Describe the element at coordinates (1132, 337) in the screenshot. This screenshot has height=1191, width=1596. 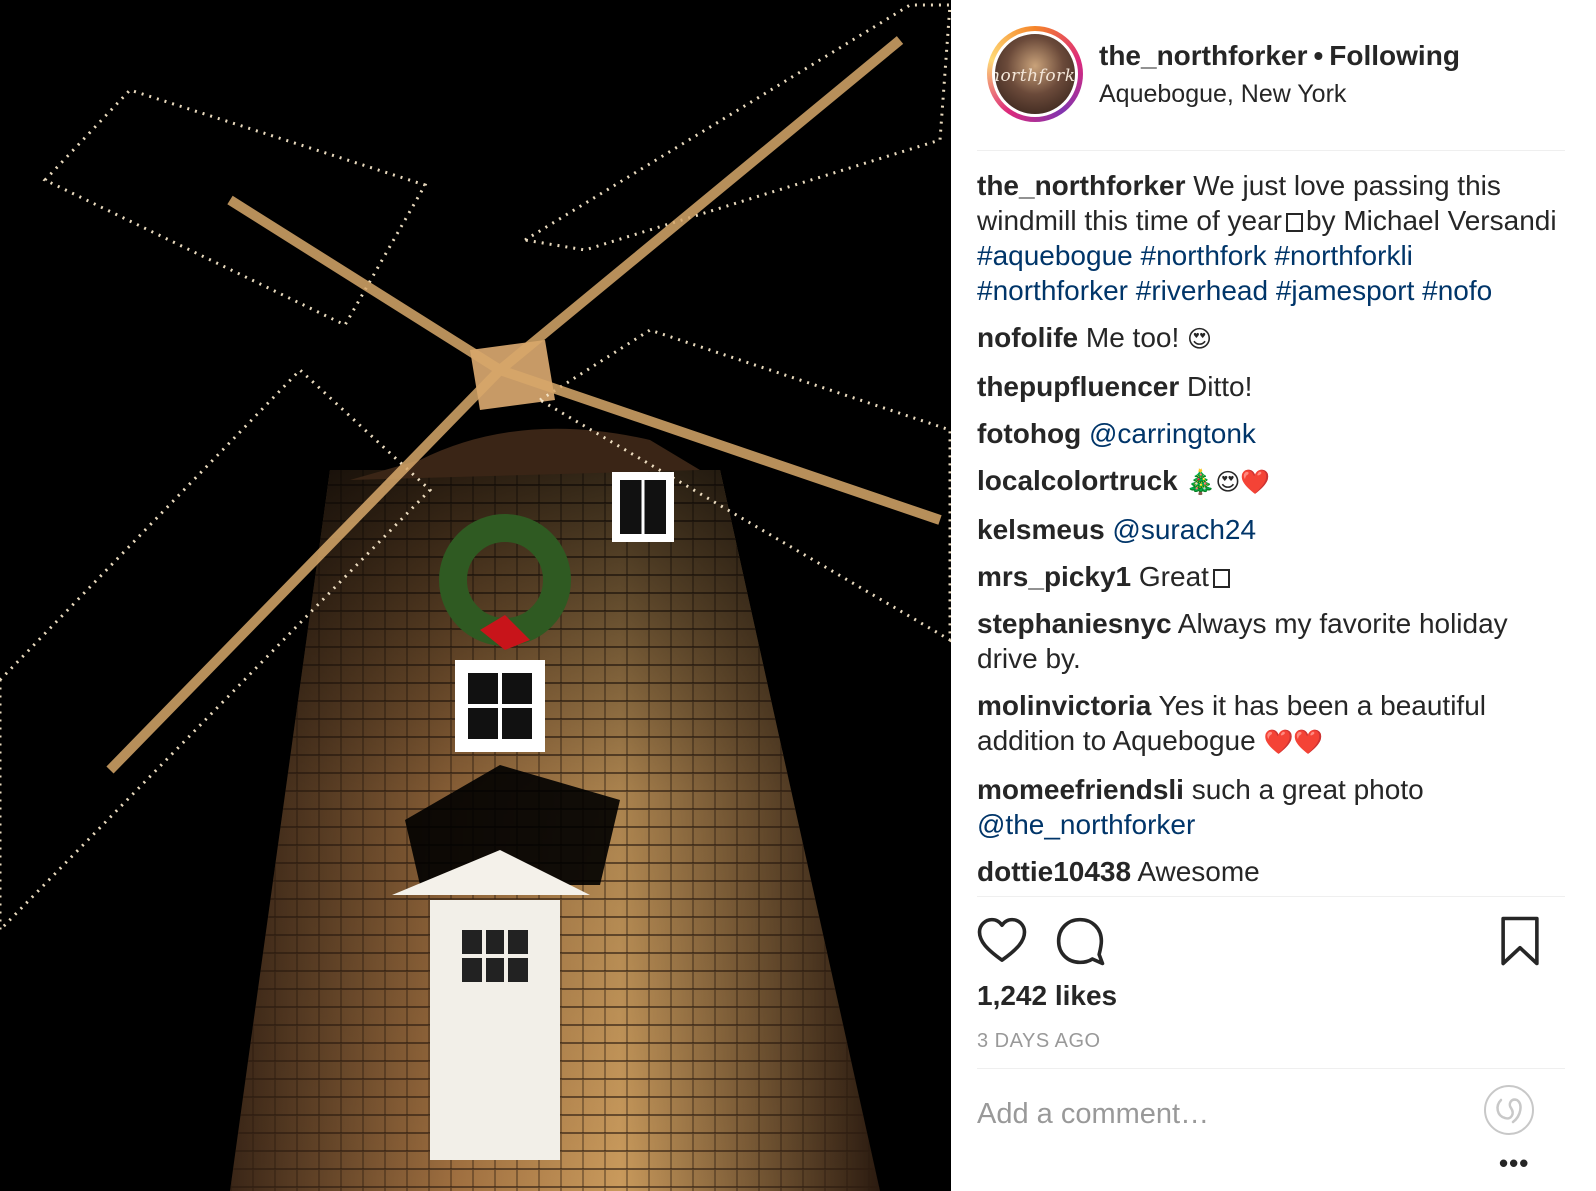
I see `comment-text: Me too!` at that location.